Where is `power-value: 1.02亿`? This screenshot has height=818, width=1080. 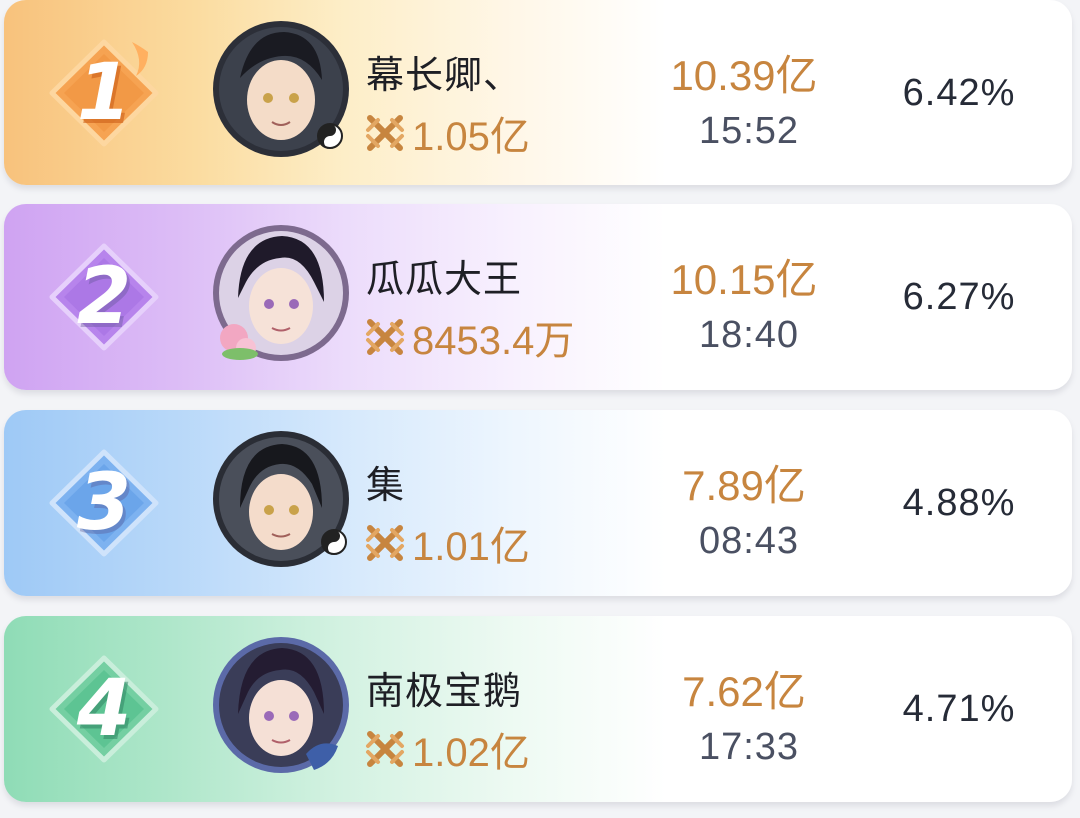
power-value: 1.02亿 is located at coordinates (447, 749).